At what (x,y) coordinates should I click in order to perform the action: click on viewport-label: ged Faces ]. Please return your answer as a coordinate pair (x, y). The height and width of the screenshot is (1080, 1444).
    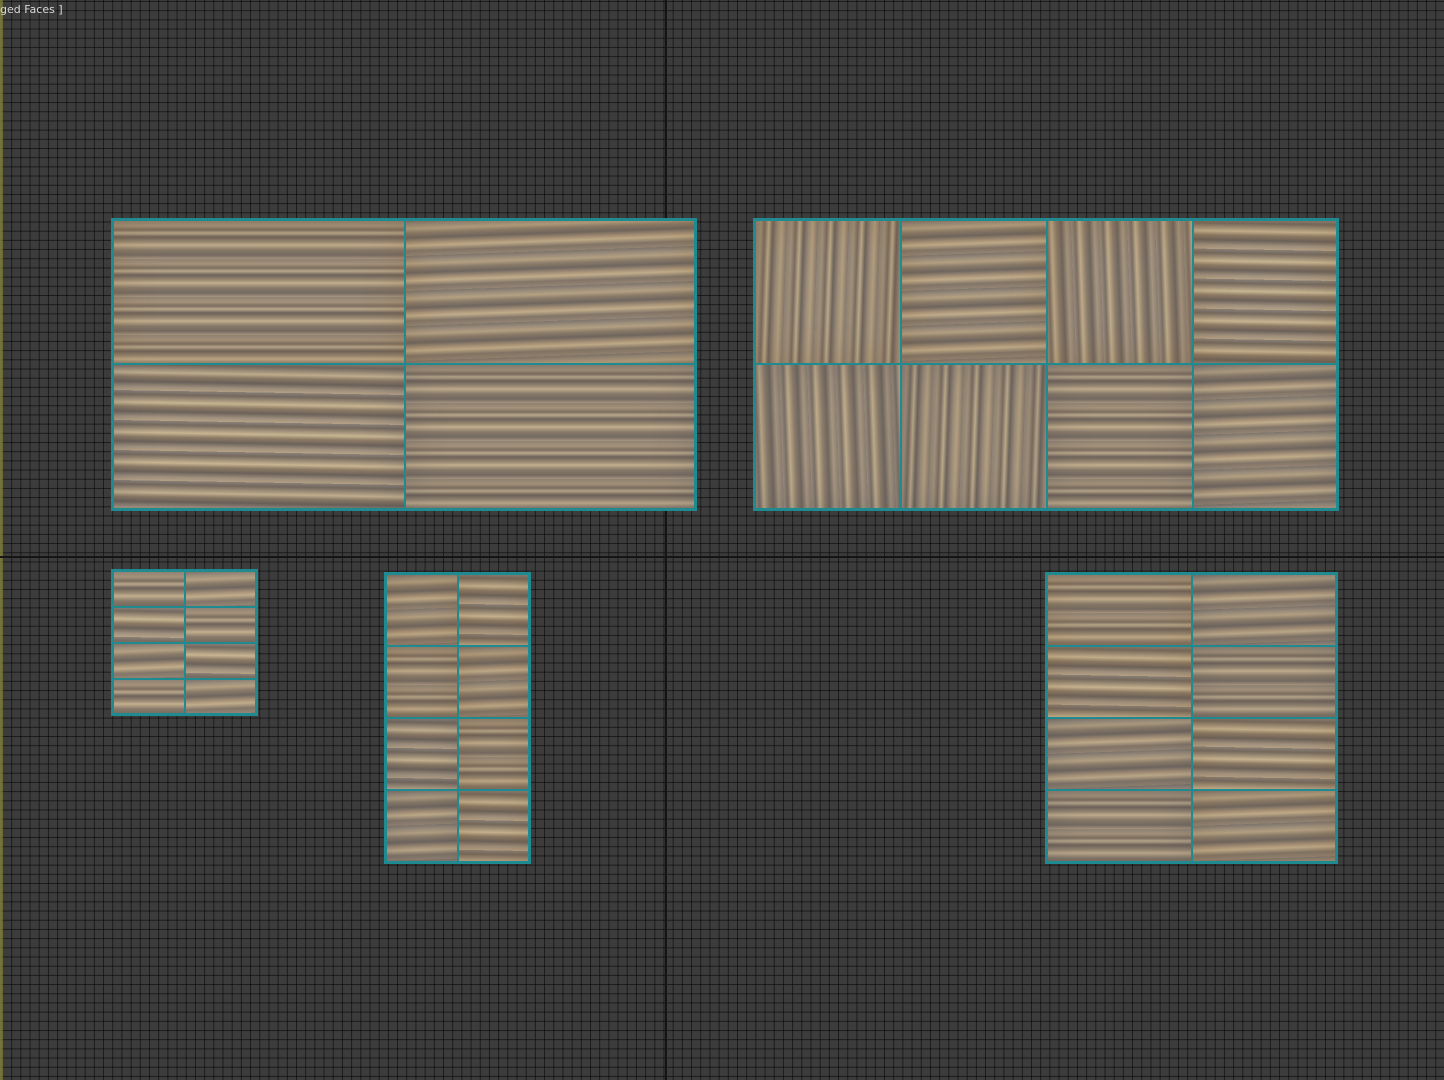
    Looking at the image, I should click on (31, 9).